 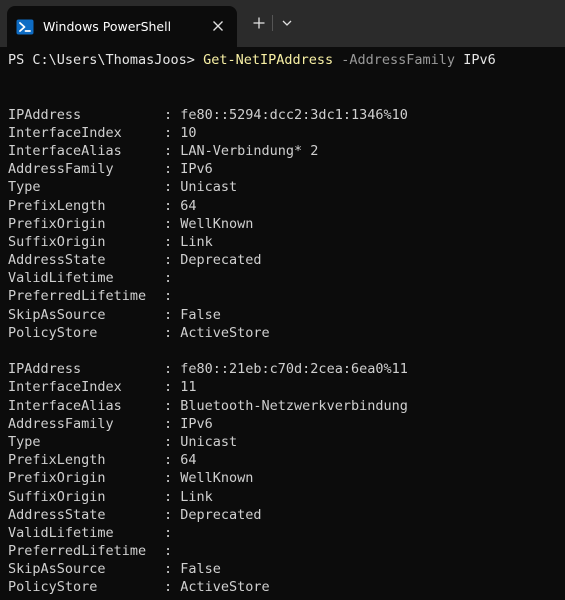 I want to click on close-icon, so click(x=218, y=26).